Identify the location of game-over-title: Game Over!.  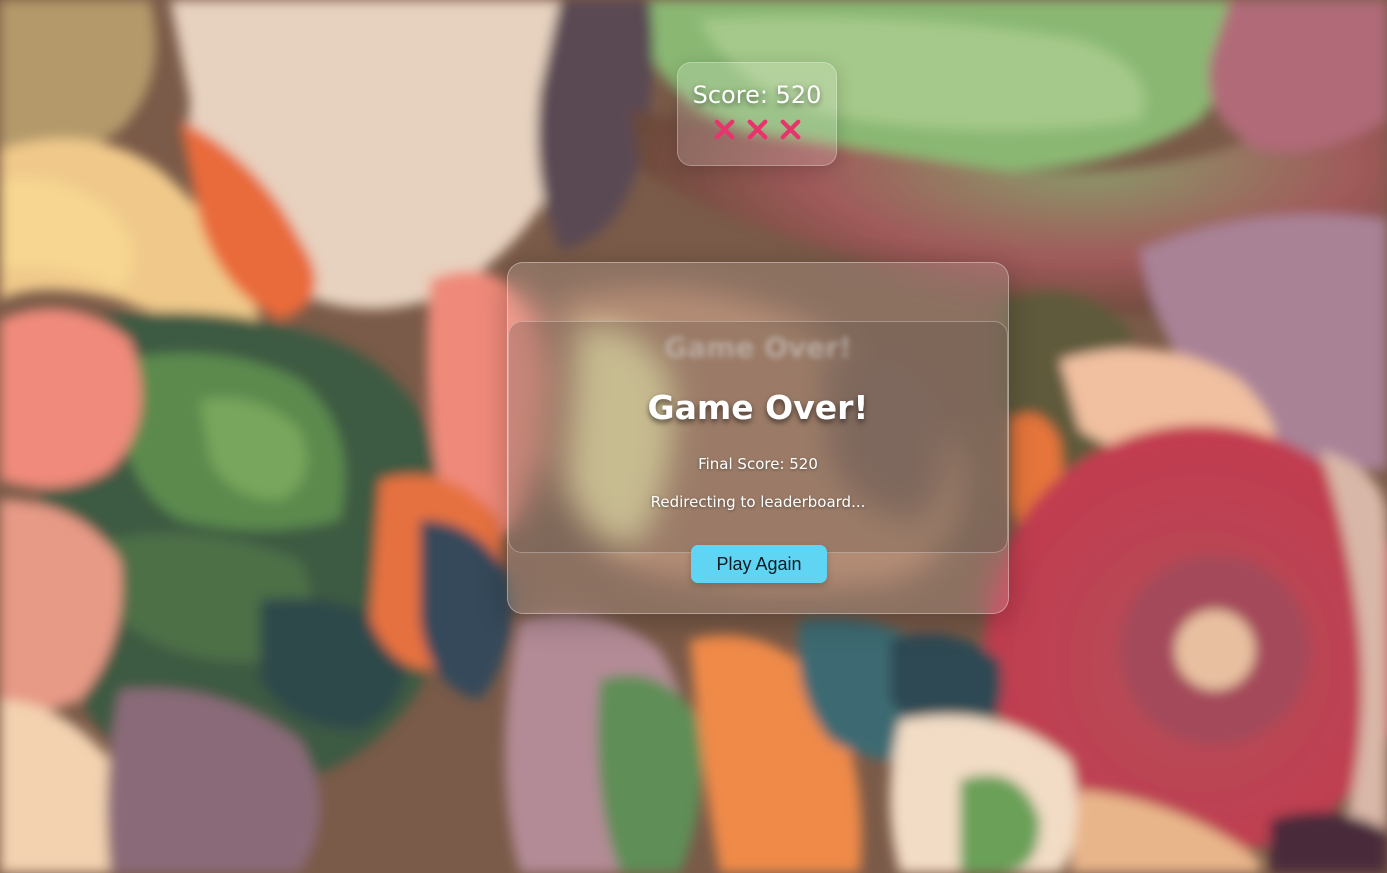
(758, 407).